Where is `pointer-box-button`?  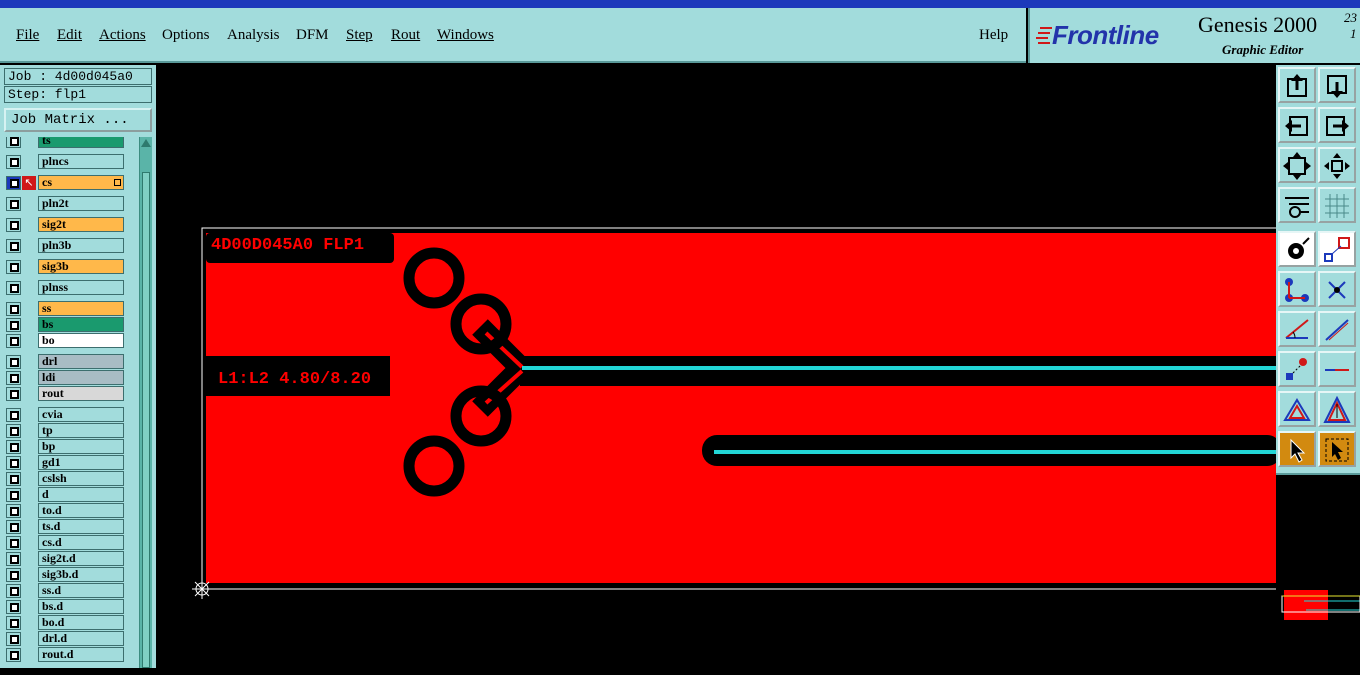 pointer-box-button is located at coordinates (1337, 449).